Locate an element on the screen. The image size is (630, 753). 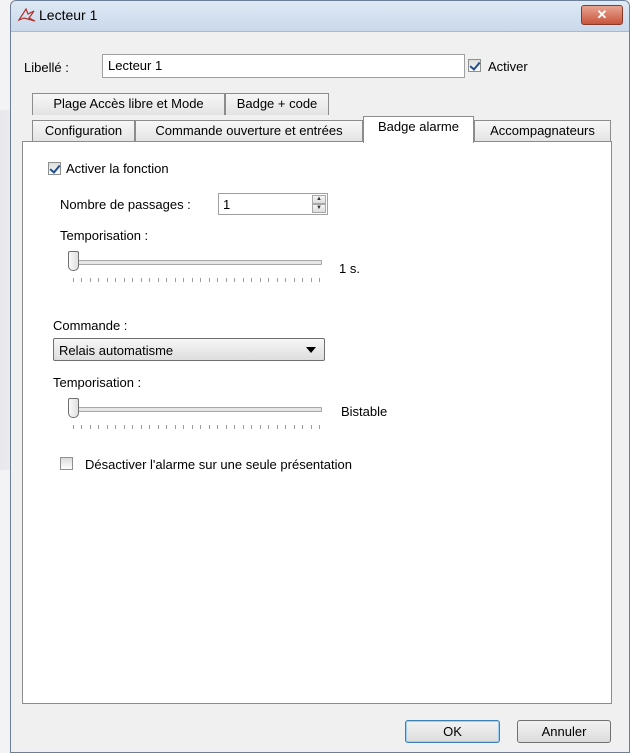
tab-badge-code-label: Badge + code is located at coordinates (277, 103).